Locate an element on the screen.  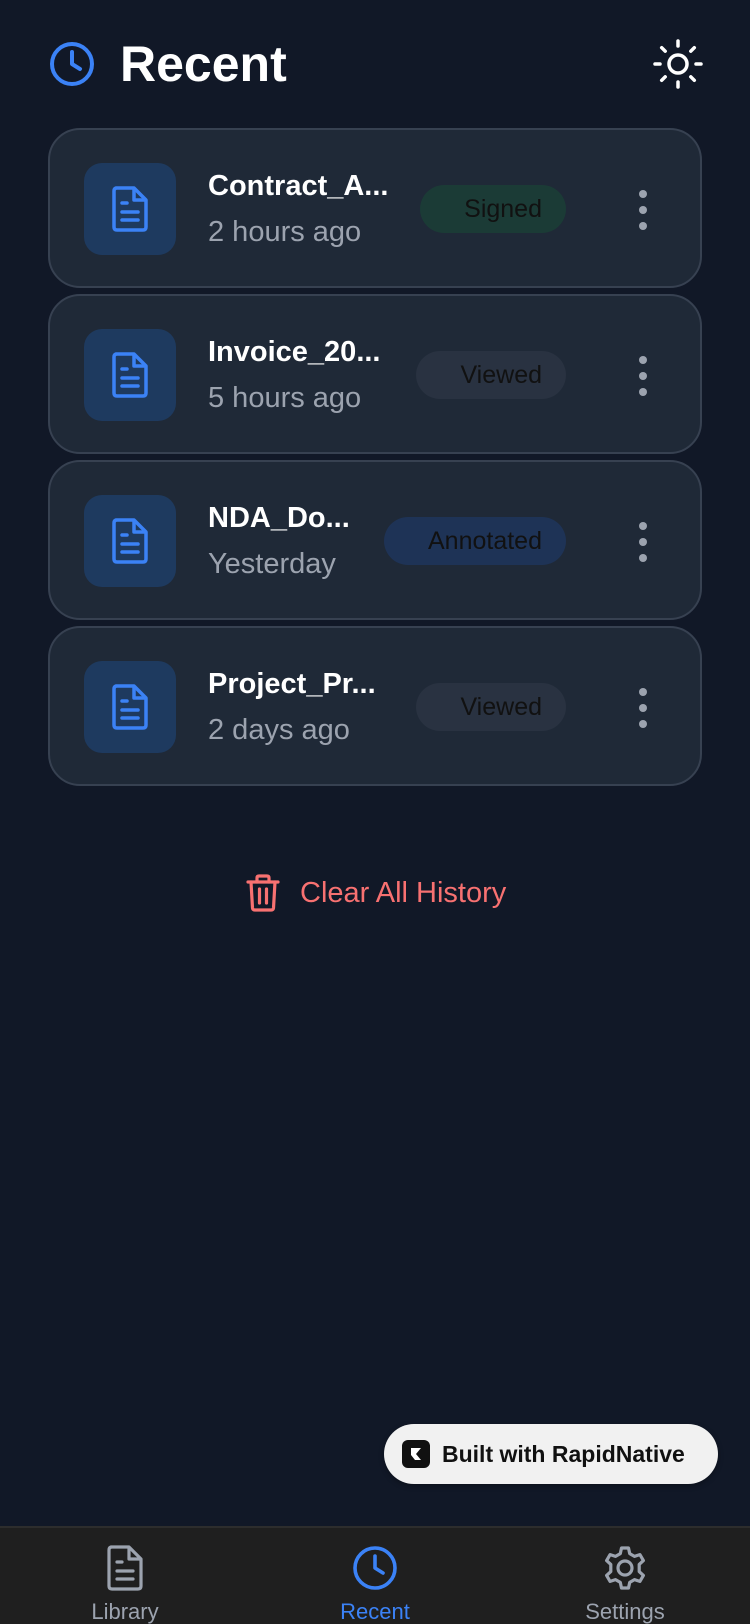
page-title: Recent is located at coordinates (203, 64).